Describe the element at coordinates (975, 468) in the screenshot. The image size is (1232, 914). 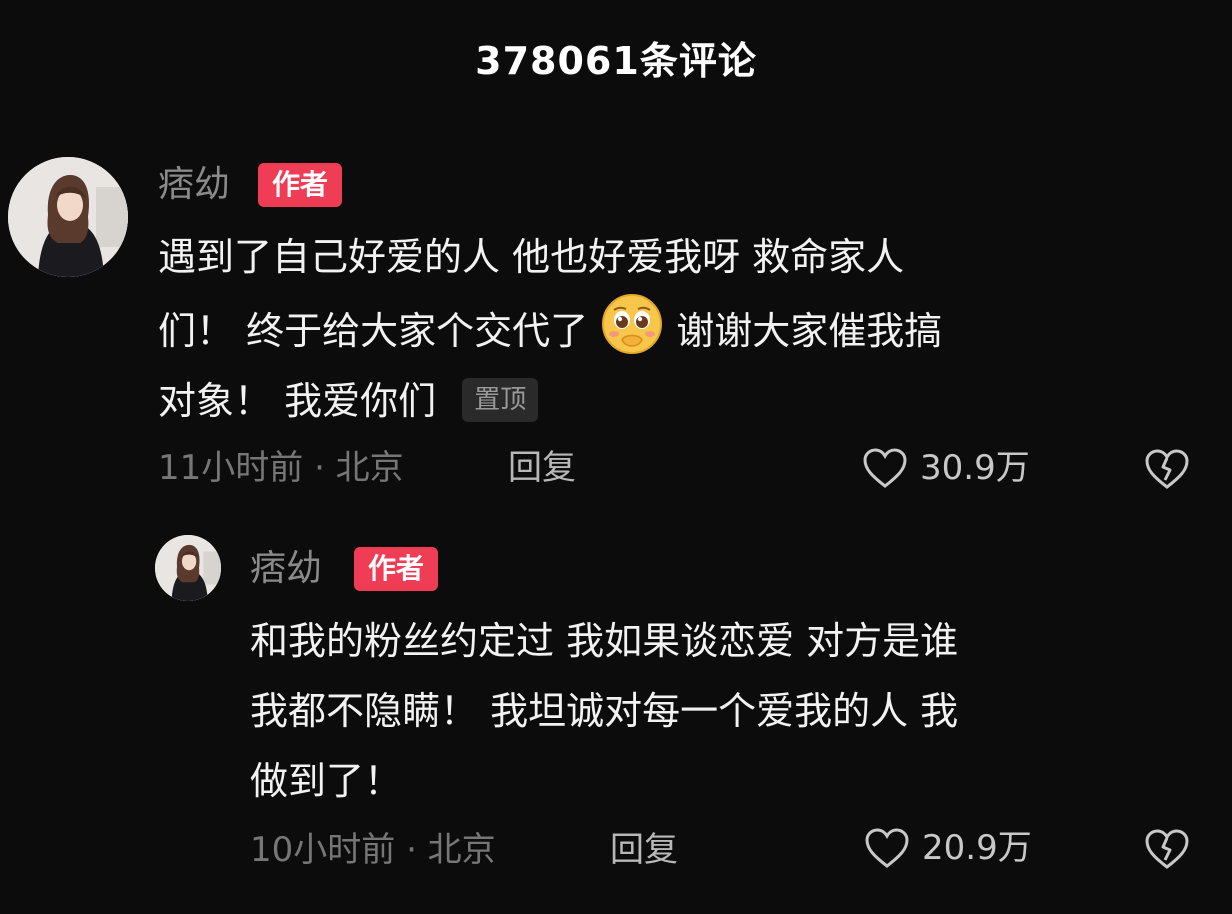
I see `like-count: 30.9万` at that location.